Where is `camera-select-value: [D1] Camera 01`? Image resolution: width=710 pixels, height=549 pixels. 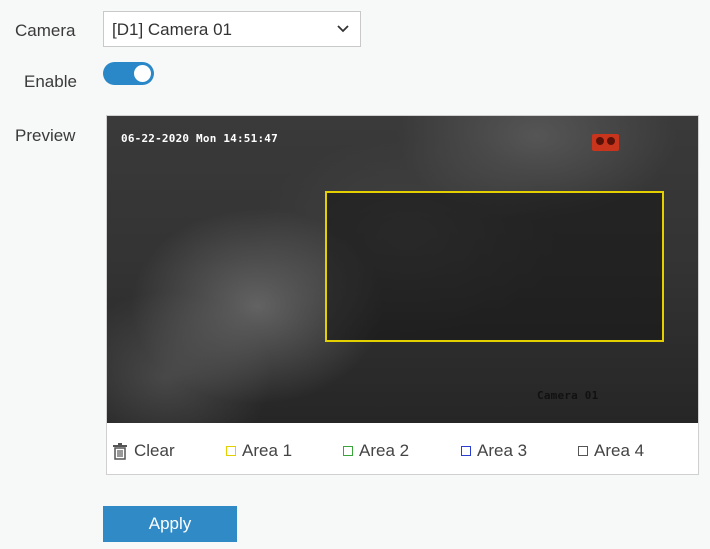
camera-select-value: [D1] Camera 01 is located at coordinates (172, 29).